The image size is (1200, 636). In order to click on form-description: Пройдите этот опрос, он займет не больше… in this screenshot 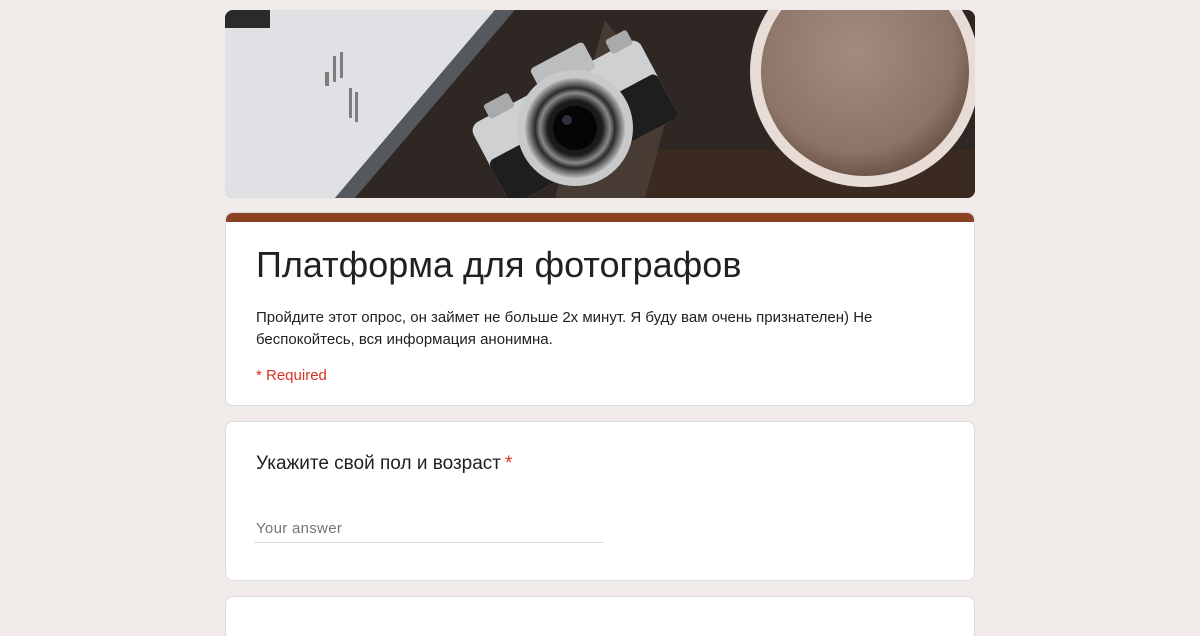, I will do `click(564, 328)`.